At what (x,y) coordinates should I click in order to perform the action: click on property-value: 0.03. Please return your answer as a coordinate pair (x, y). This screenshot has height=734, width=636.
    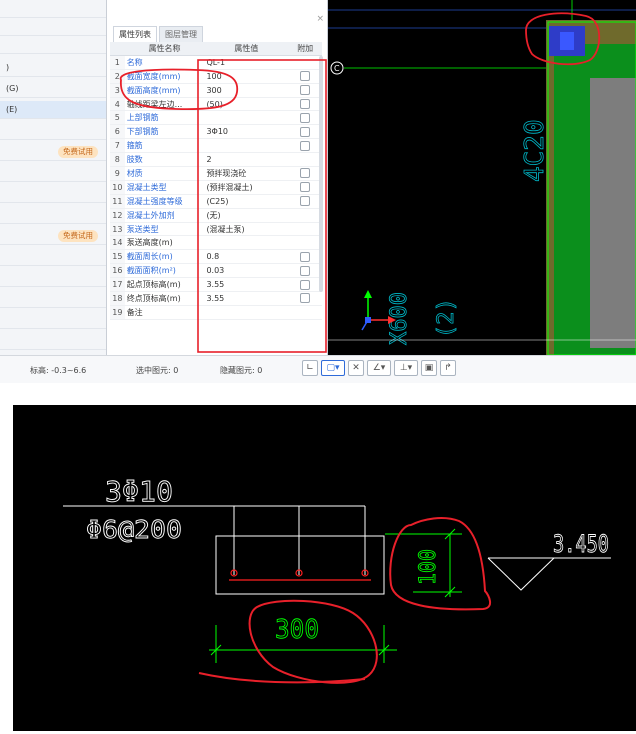
    Looking at the image, I should click on (246, 271).